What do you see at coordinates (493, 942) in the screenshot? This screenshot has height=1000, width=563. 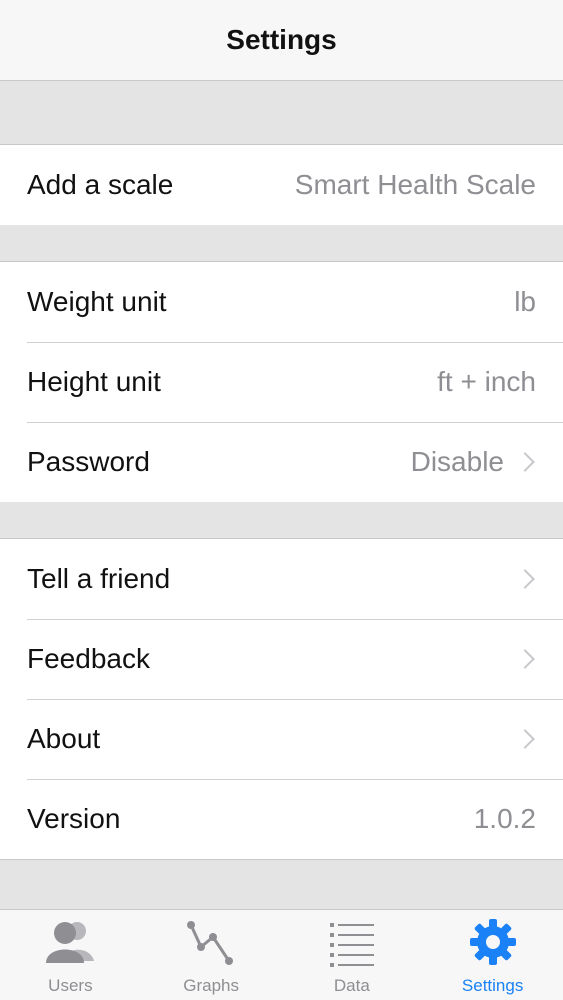 I see `gear-icon` at bounding box center [493, 942].